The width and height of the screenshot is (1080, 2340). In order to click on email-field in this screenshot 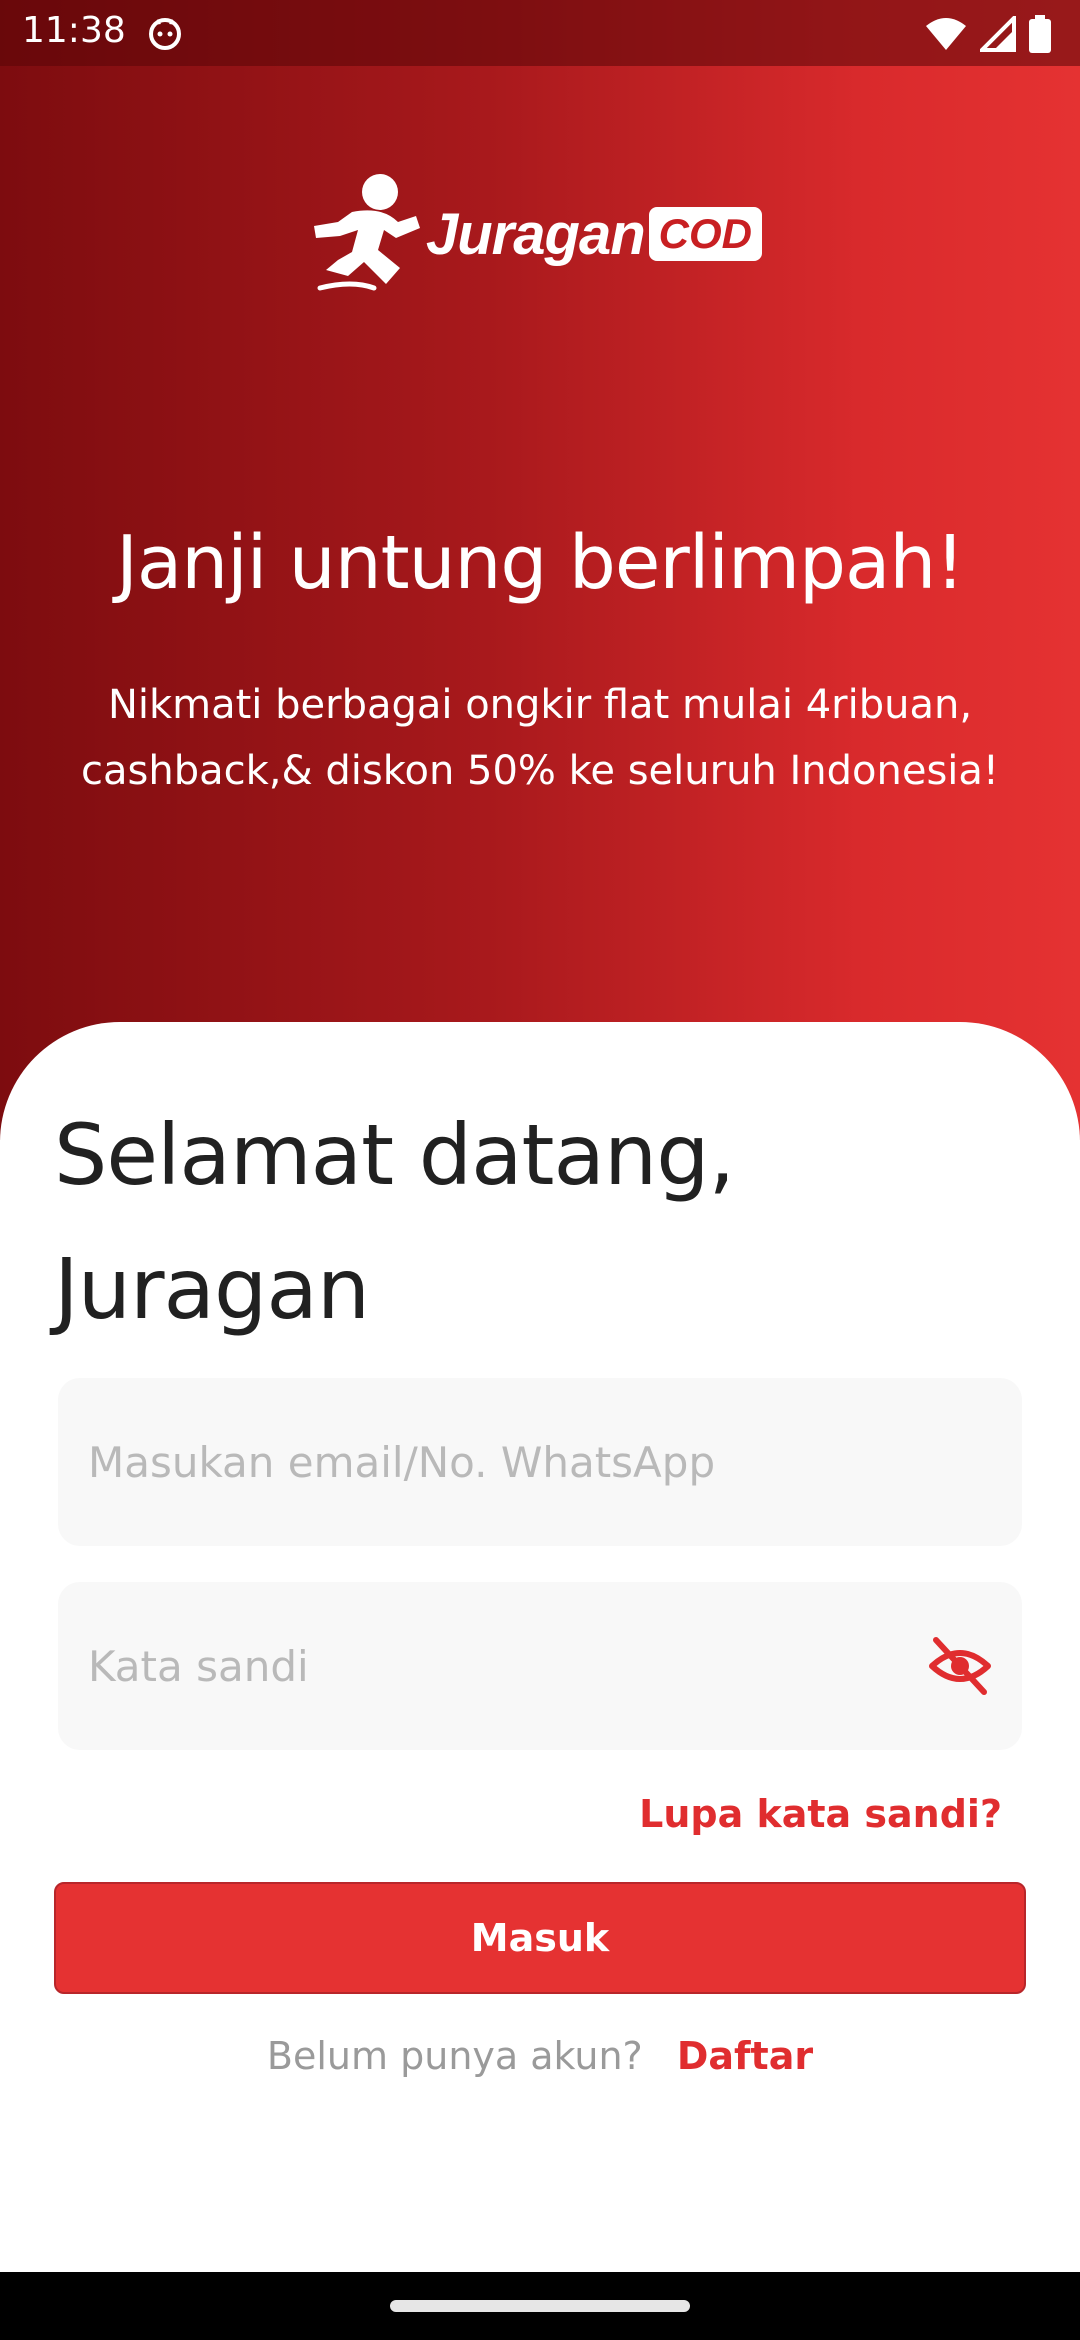, I will do `click(540, 1462)`.